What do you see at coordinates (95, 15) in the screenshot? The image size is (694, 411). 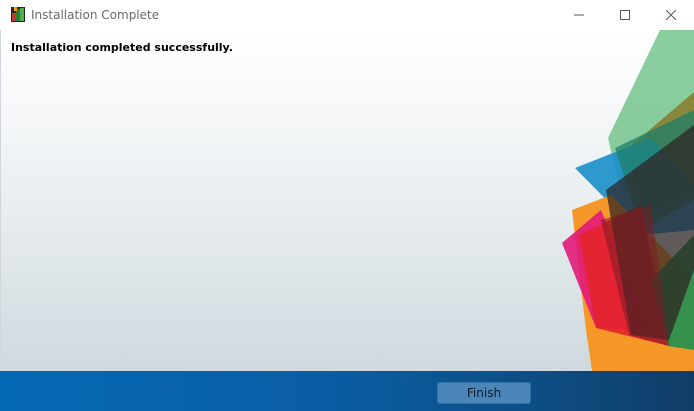 I see `window-title: Installation Complete` at bounding box center [95, 15].